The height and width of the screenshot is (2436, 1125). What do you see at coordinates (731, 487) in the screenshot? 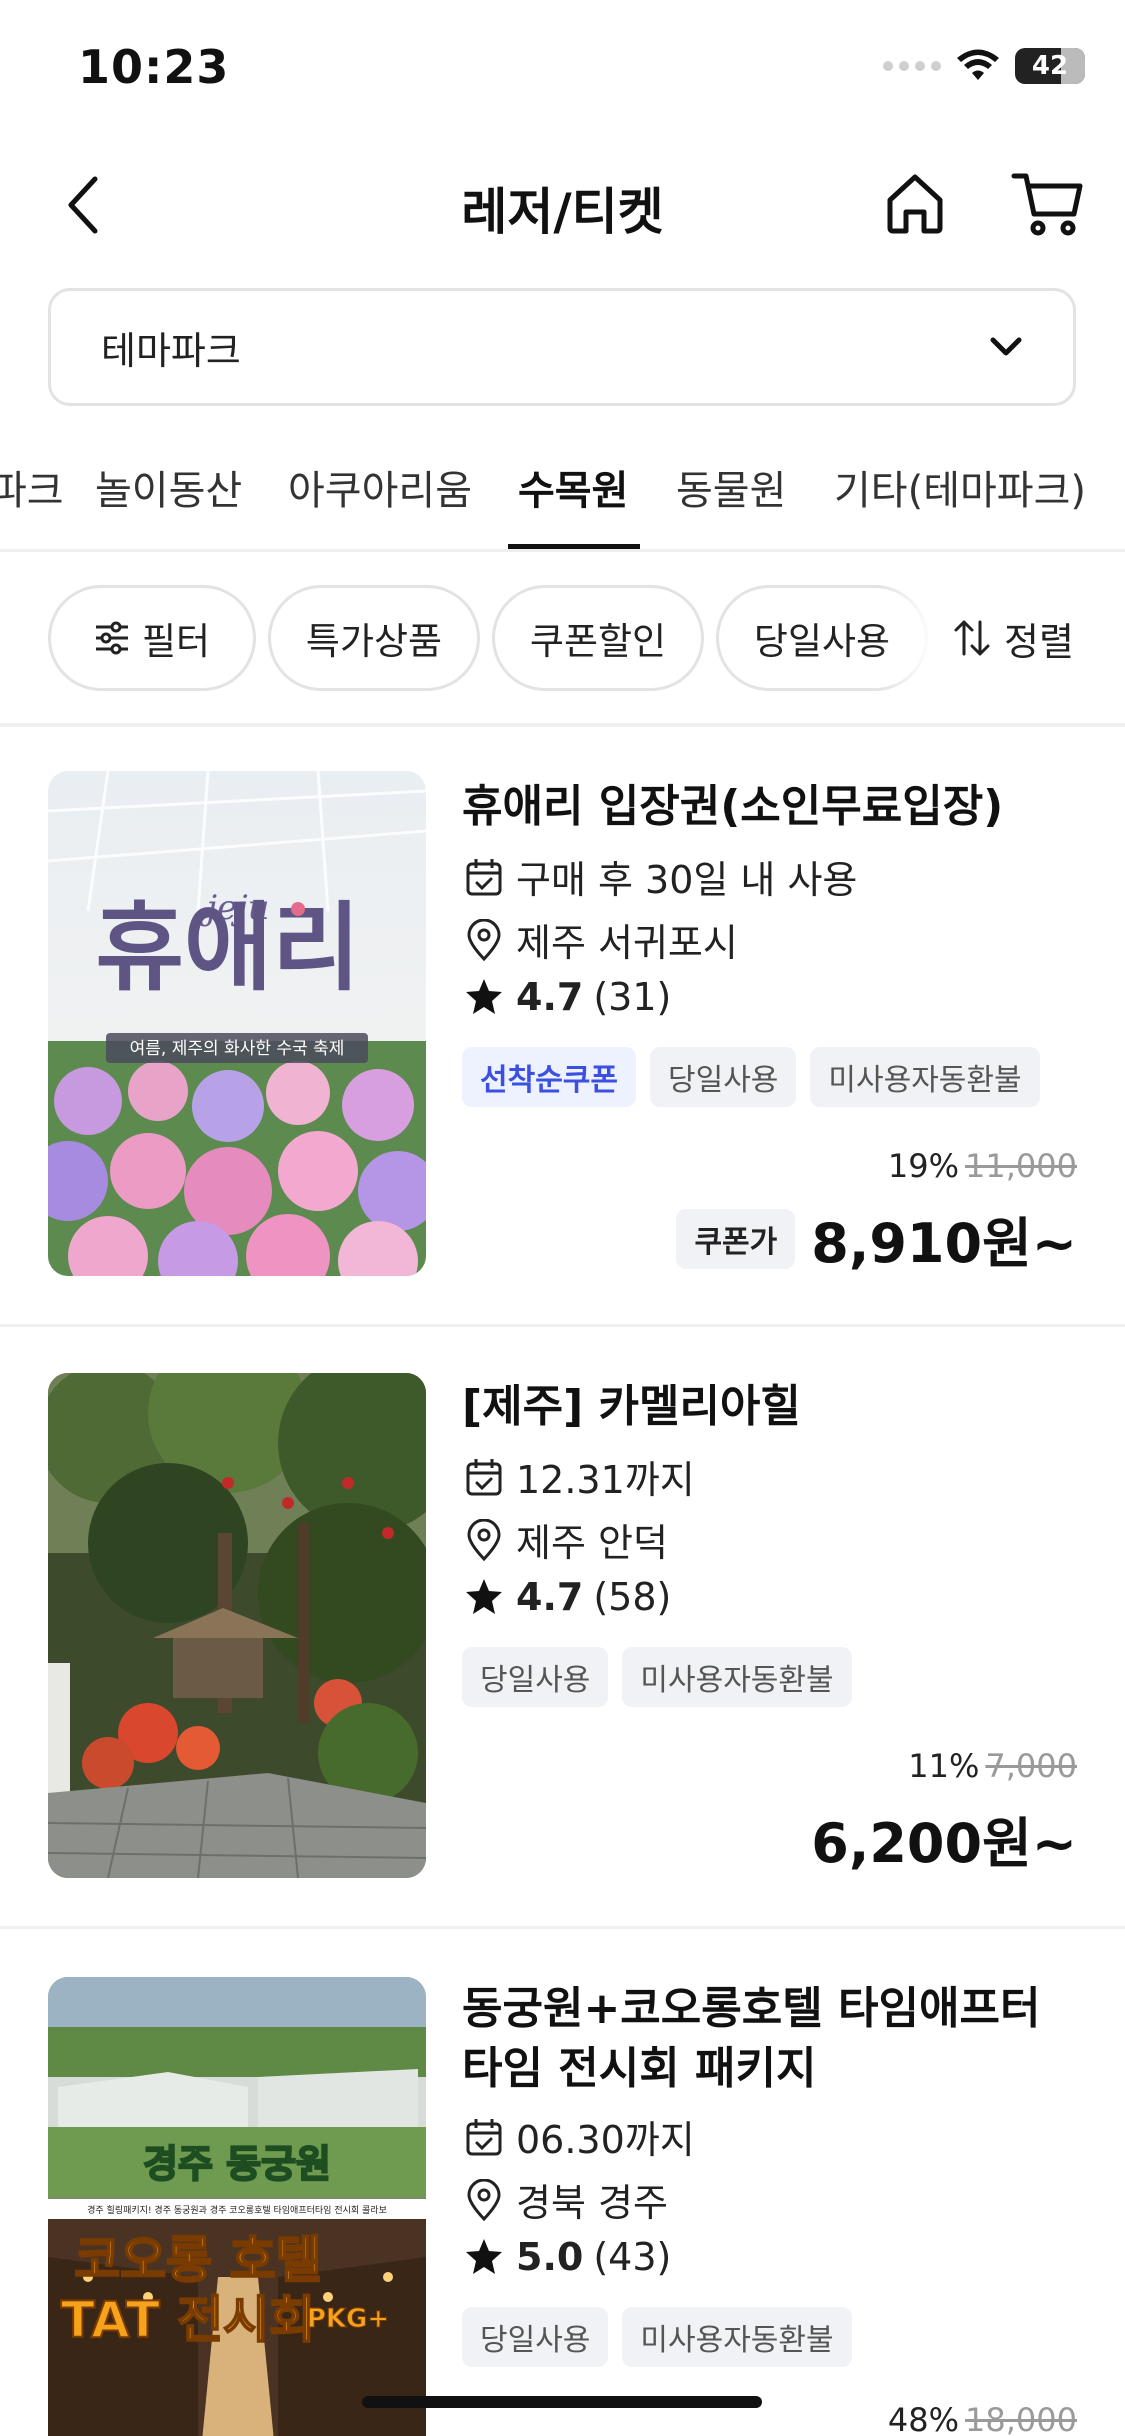
I see `tab-zoo: 동물원` at bounding box center [731, 487].